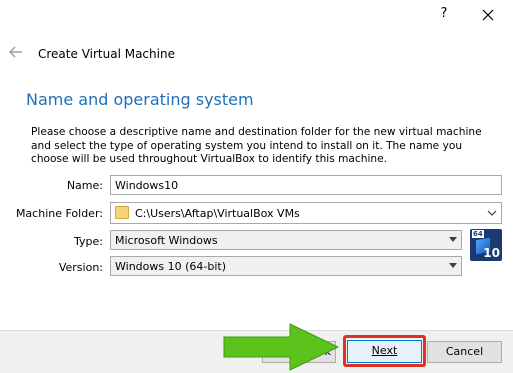 This screenshot has height=373, width=513. I want to click on dialog-title: Create Virtual Machine, so click(106, 54).